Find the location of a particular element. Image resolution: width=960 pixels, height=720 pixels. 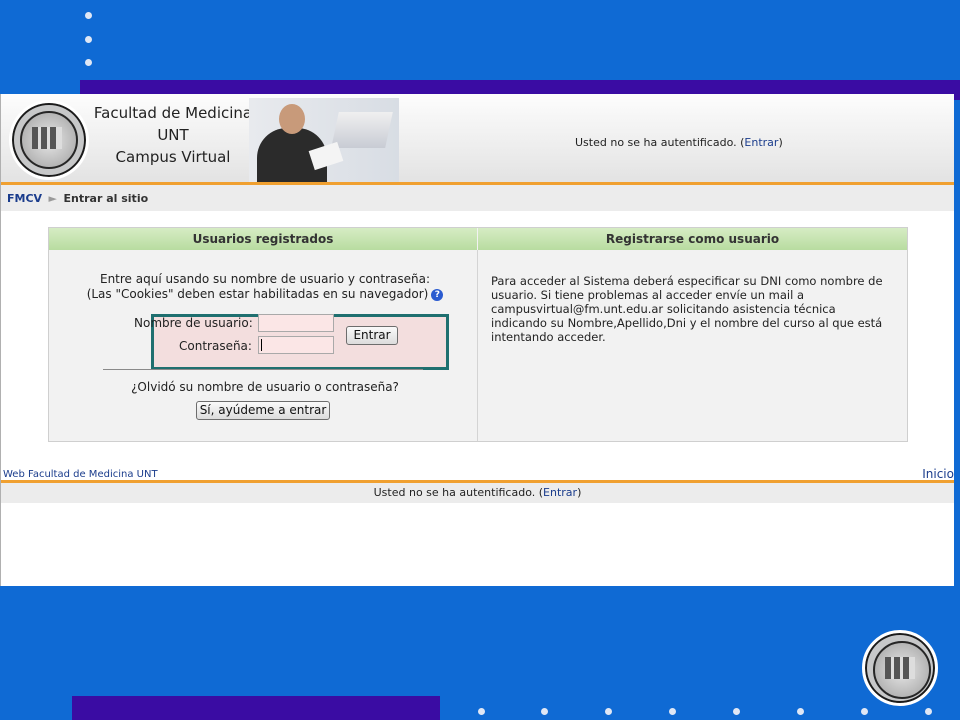

footer-login-link: Entrar is located at coordinates (560, 492).